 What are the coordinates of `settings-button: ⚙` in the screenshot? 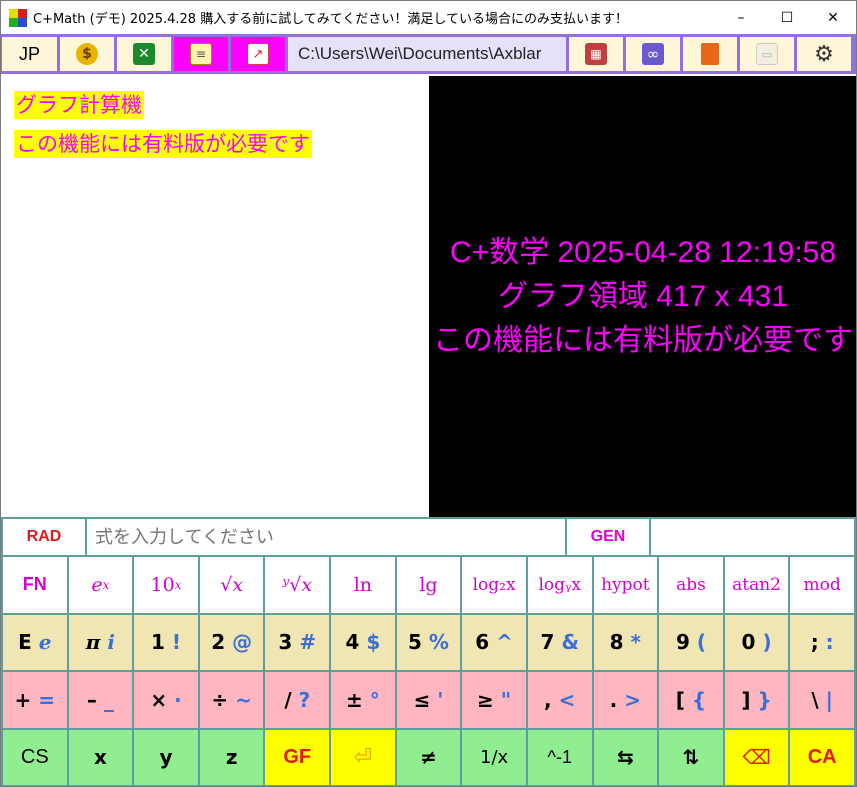 It's located at (824, 54).